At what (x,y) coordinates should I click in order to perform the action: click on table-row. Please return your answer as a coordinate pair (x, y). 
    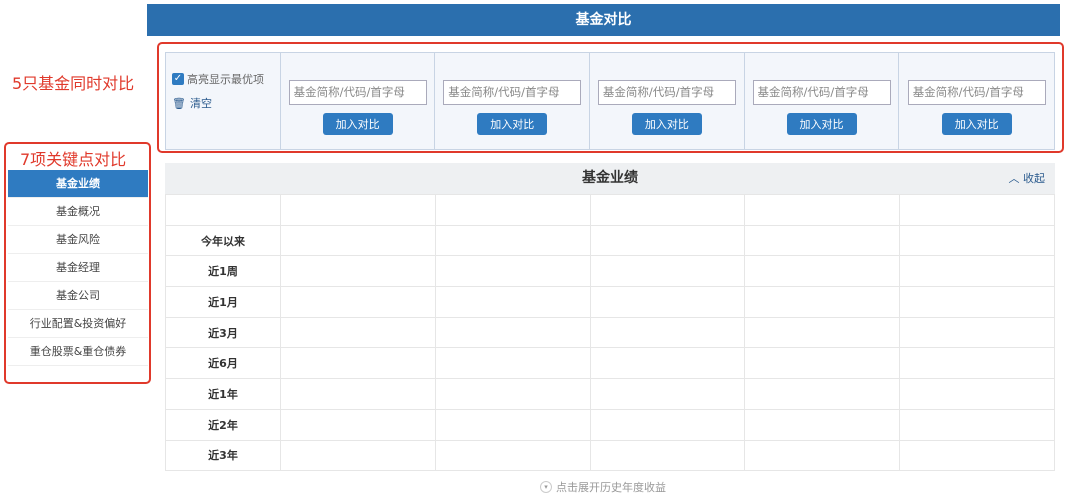
    Looking at the image, I should click on (610, 210).